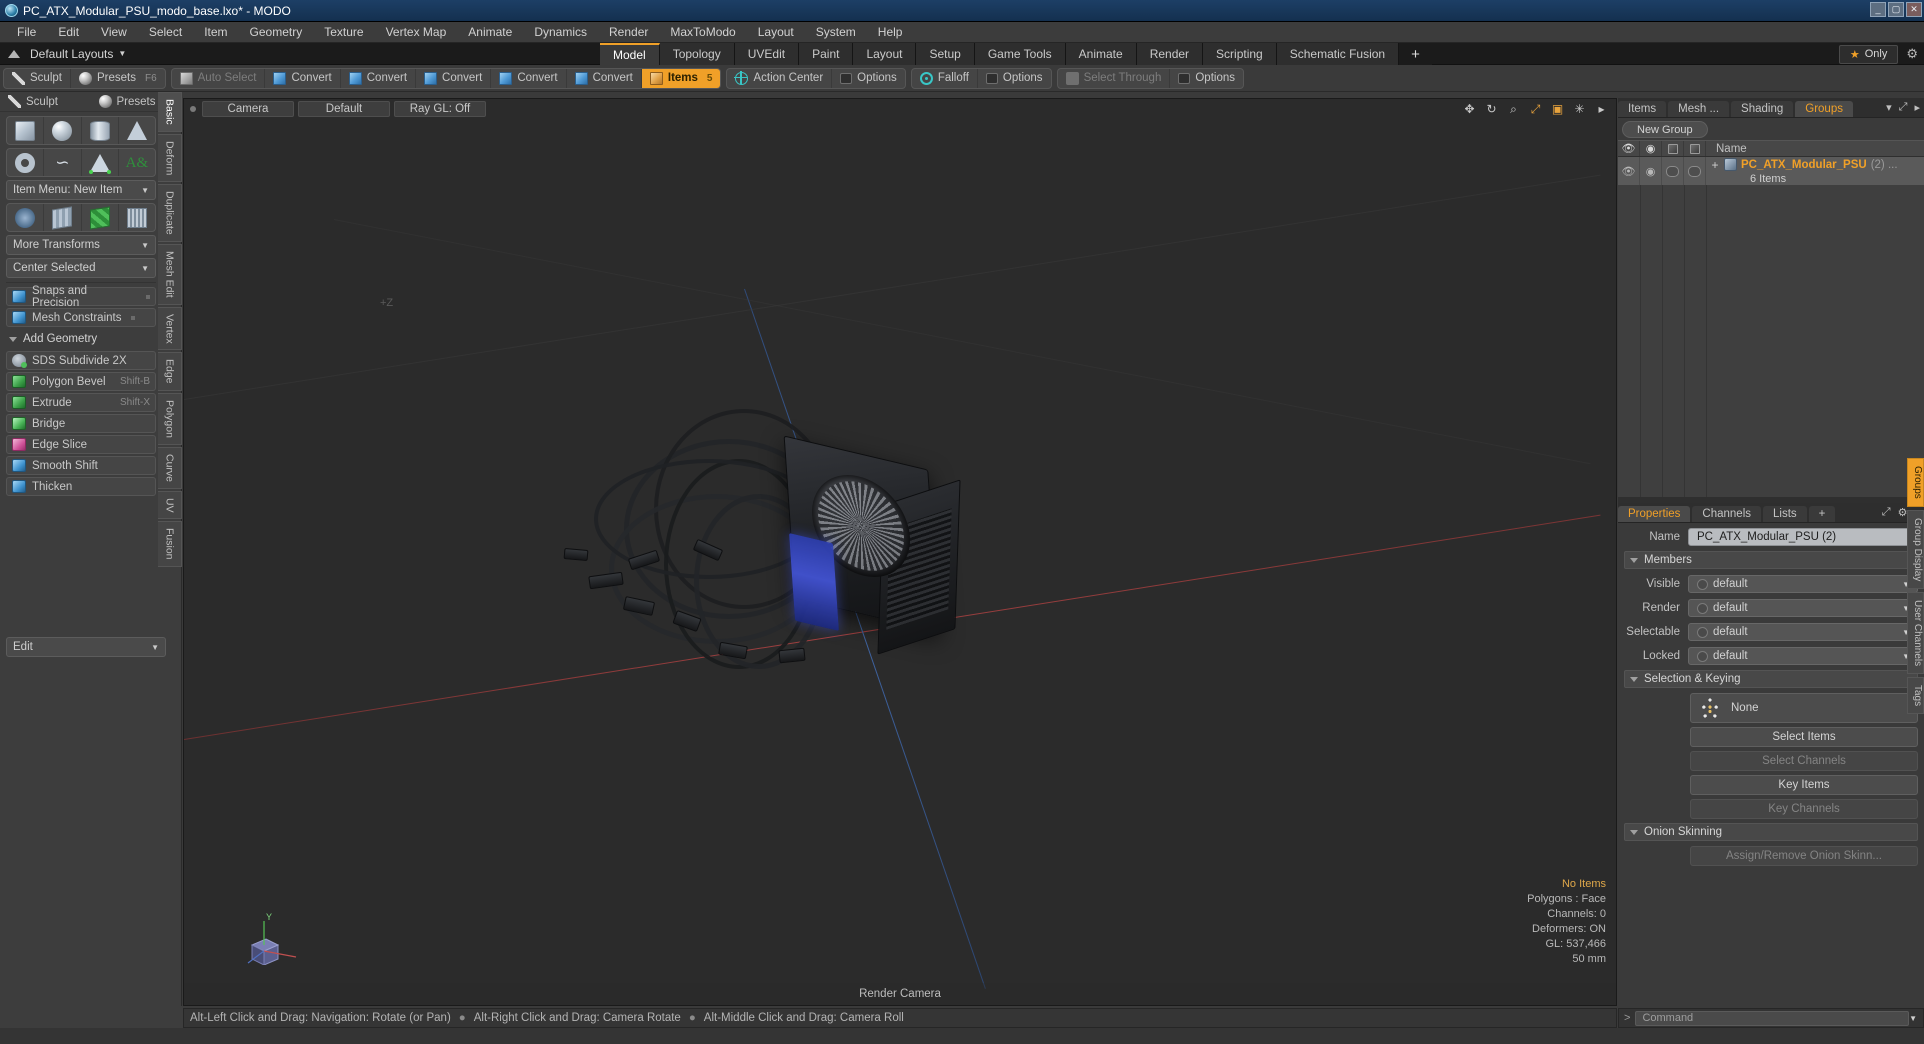 This screenshot has width=1924, height=1044. Describe the element at coordinates (630, 54) in the screenshot. I see `layout-tab-model: Model` at that location.